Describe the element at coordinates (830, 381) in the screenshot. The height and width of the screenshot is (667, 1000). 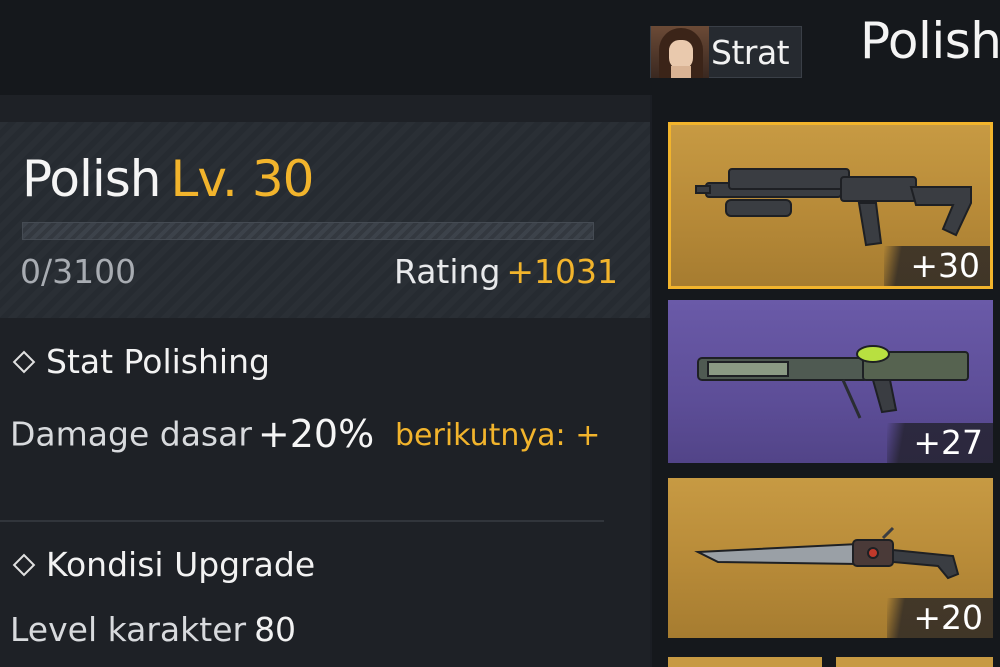
I see `weapon-card-2: +27` at that location.